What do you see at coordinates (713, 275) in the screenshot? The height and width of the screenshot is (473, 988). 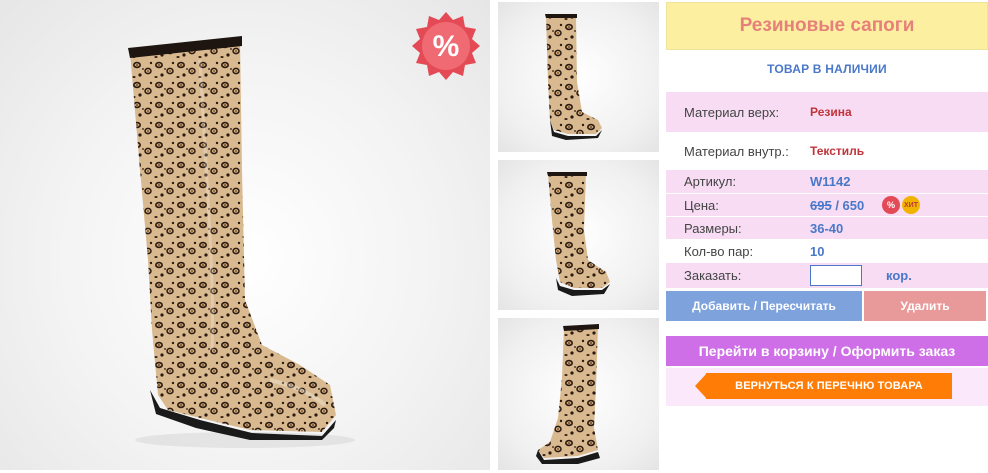 I see `spec-label: Заказать:` at bounding box center [713, 275].